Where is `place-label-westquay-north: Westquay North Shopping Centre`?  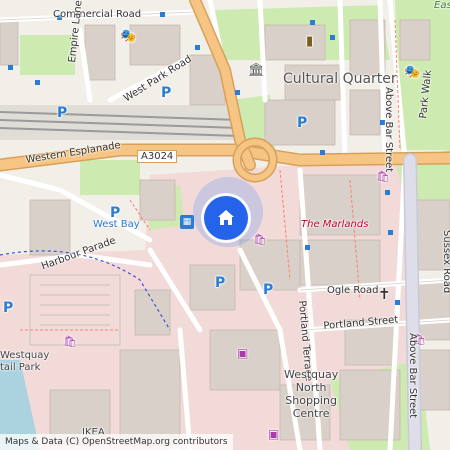
place-label-westquay-north: Westquay North Shopping Centre is located at coordinates (311, 394).